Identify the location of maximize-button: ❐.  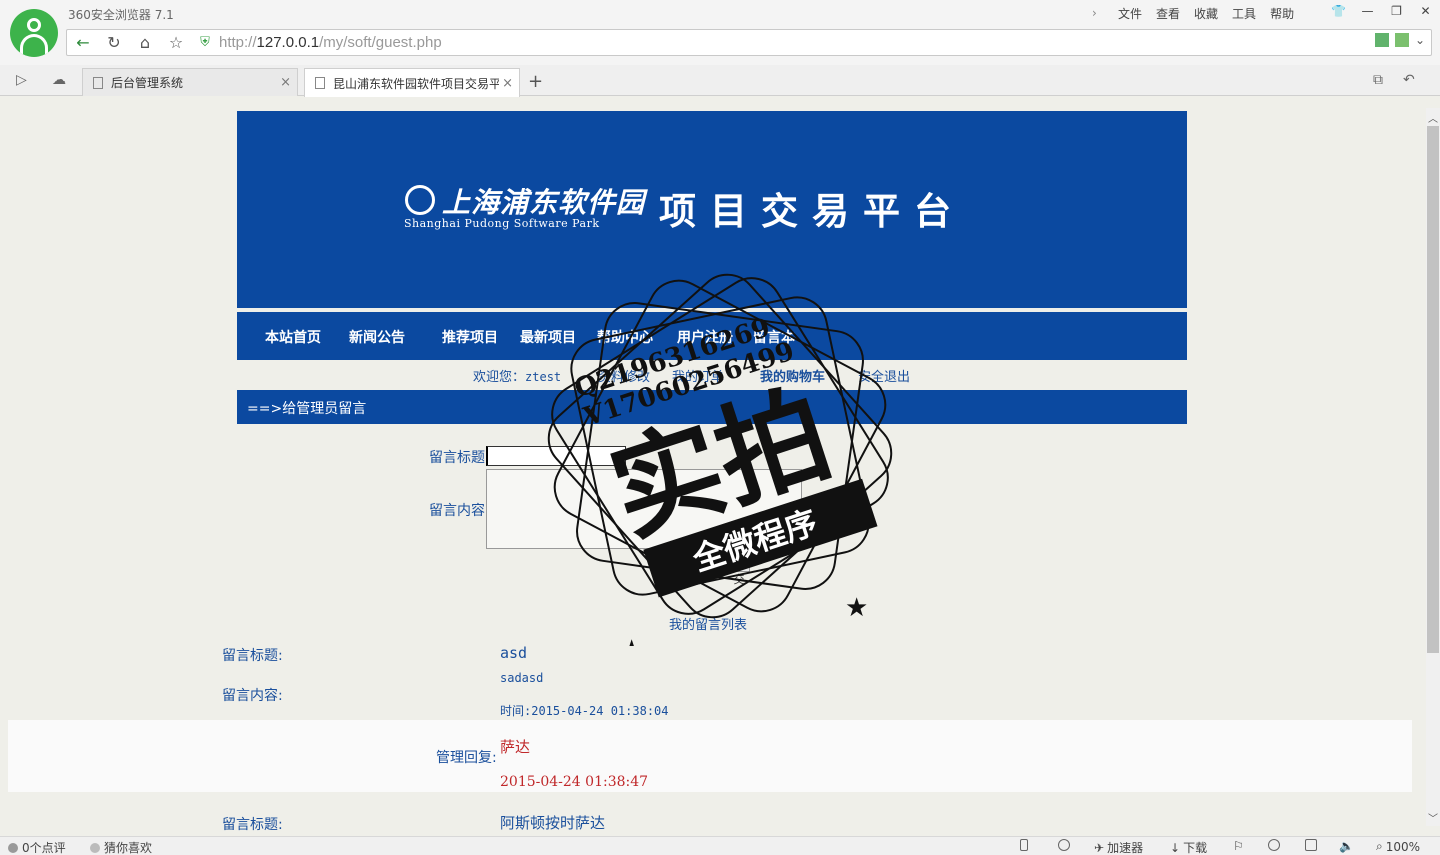
(1396, 11).